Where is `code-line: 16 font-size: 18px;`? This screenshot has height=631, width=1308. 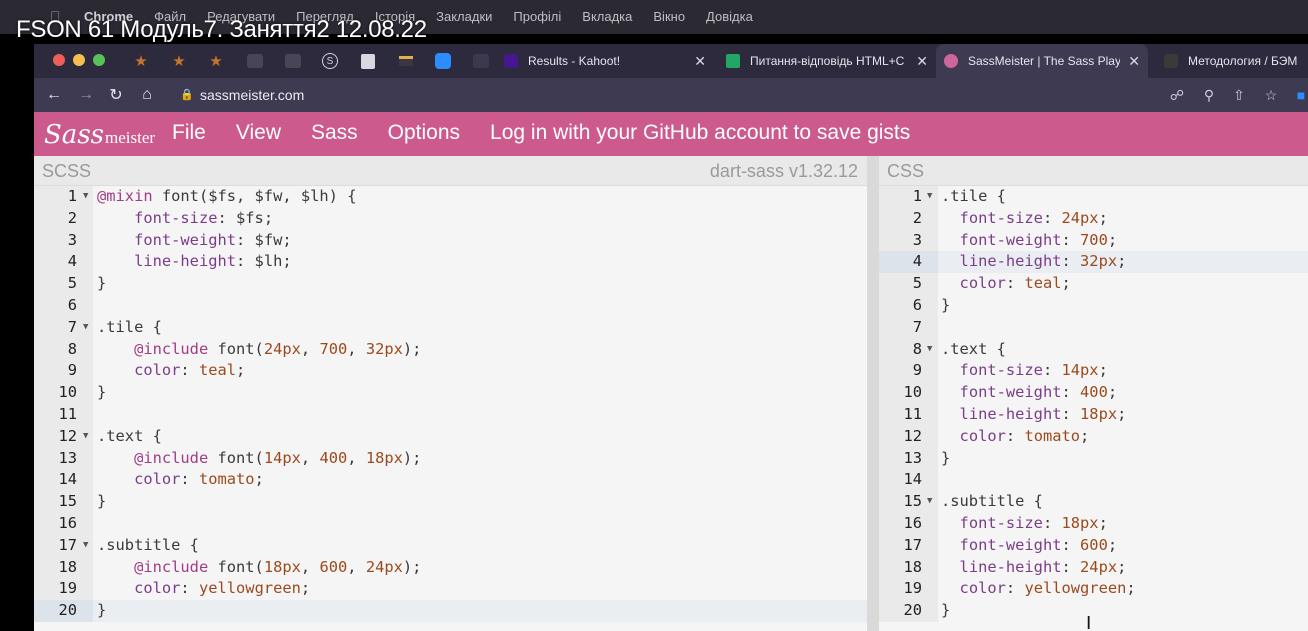
code-line: 16 font-size: 18px; is located at coordinates (1093, 523).